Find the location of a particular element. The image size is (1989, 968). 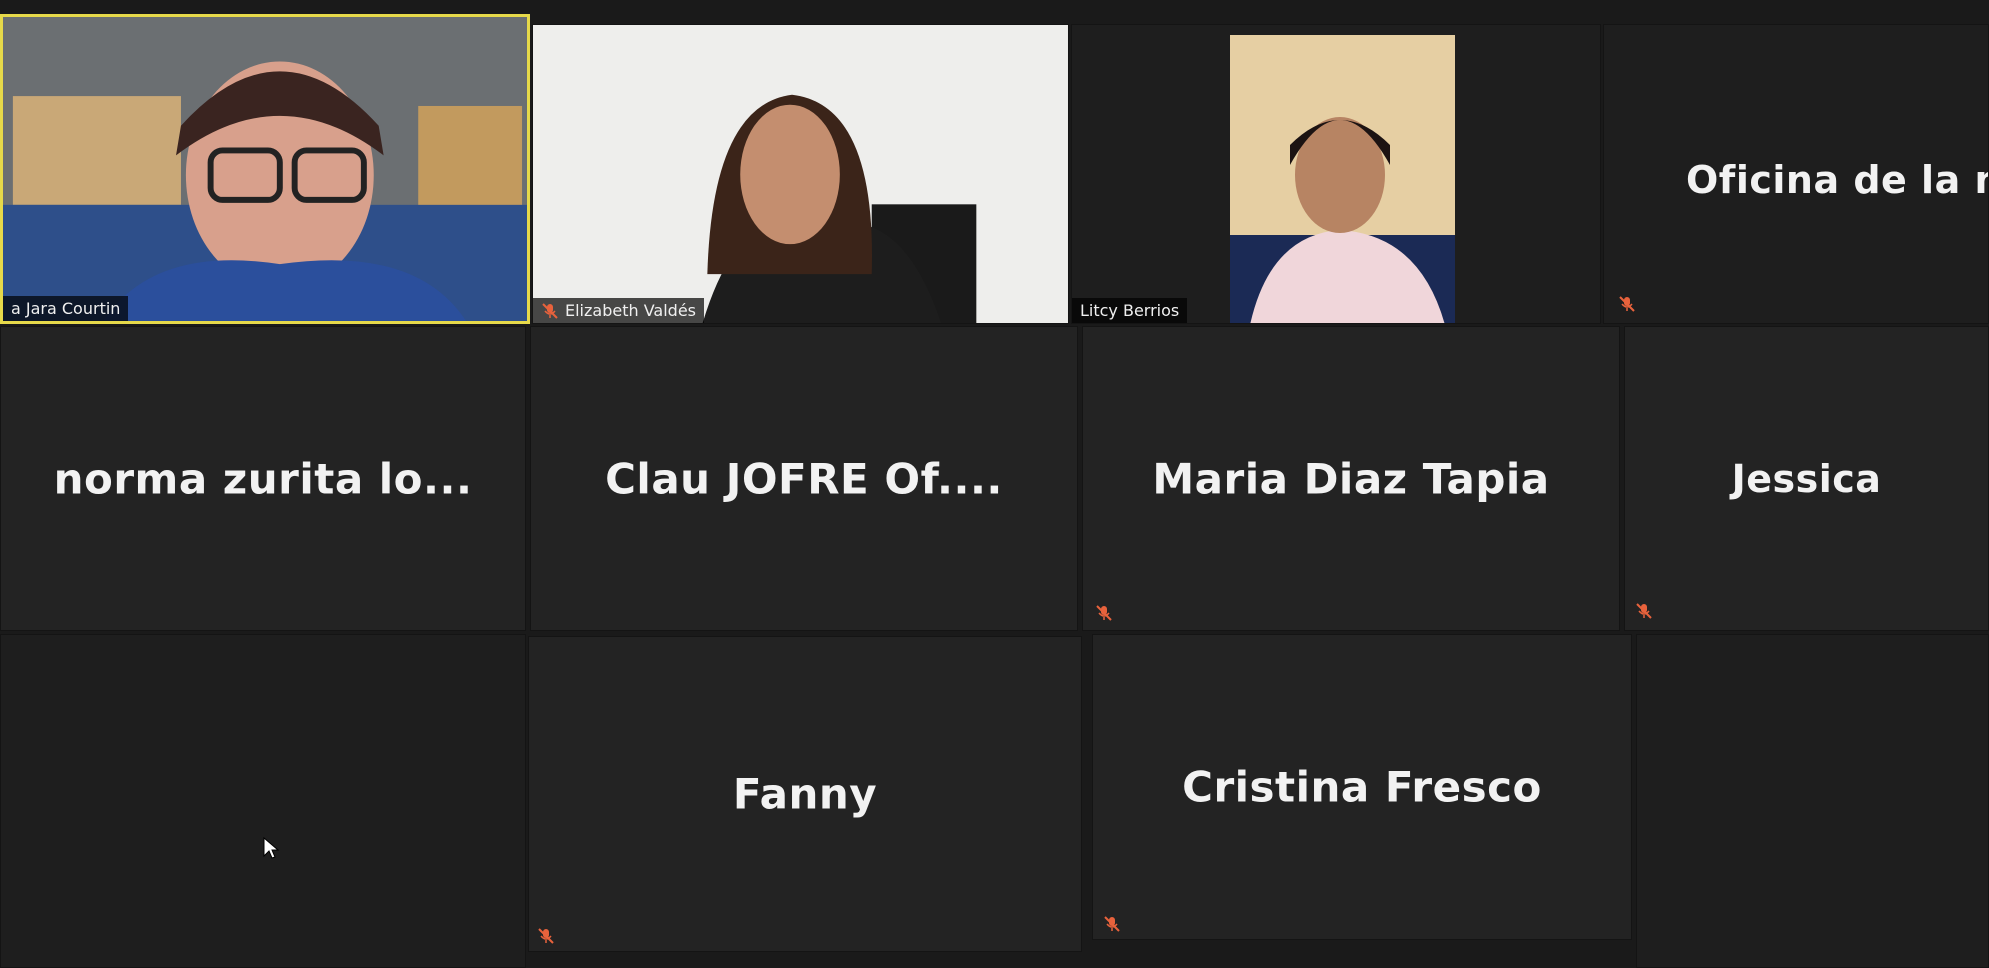

participant-name: Fanny is located at coordinates (805, 794).